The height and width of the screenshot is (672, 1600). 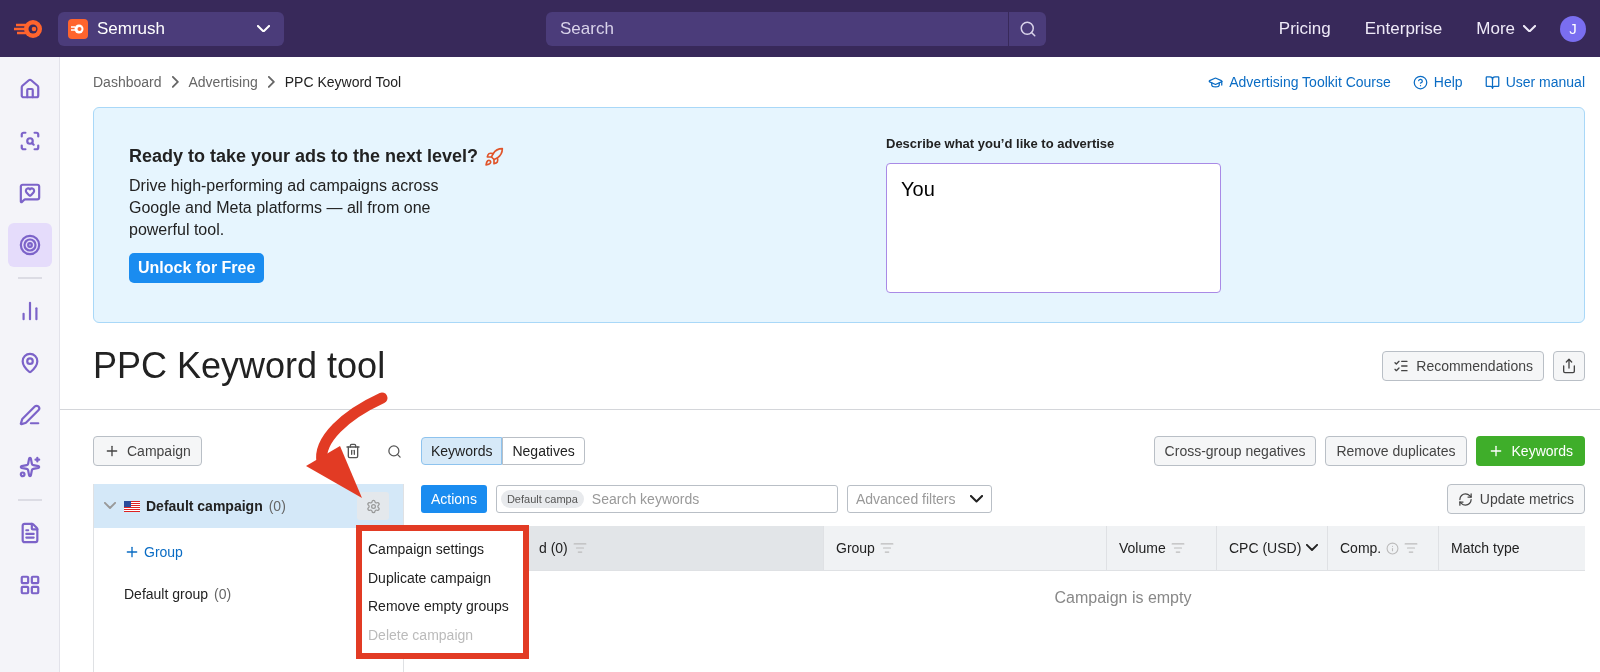 I want to click on breadcrumb-link: Advertising, so click(x=223, y=82).